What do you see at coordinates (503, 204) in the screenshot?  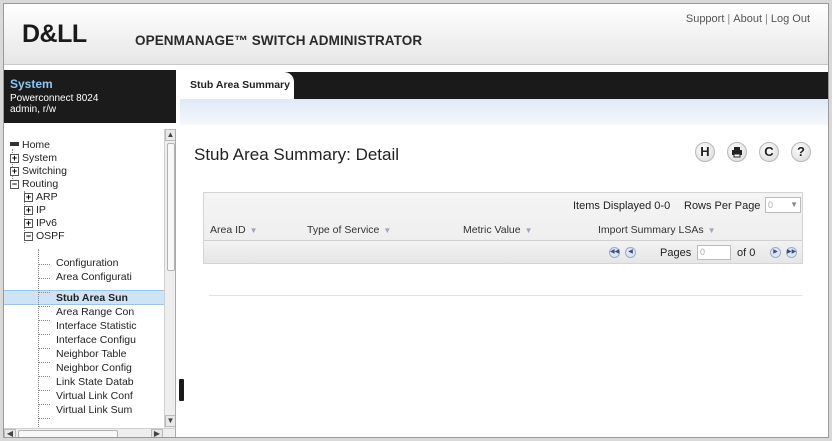 I see `grid-toolbar: Items Displayed 0-0 Rows Per Page 0 ▼` at bounding box center [503, 204].